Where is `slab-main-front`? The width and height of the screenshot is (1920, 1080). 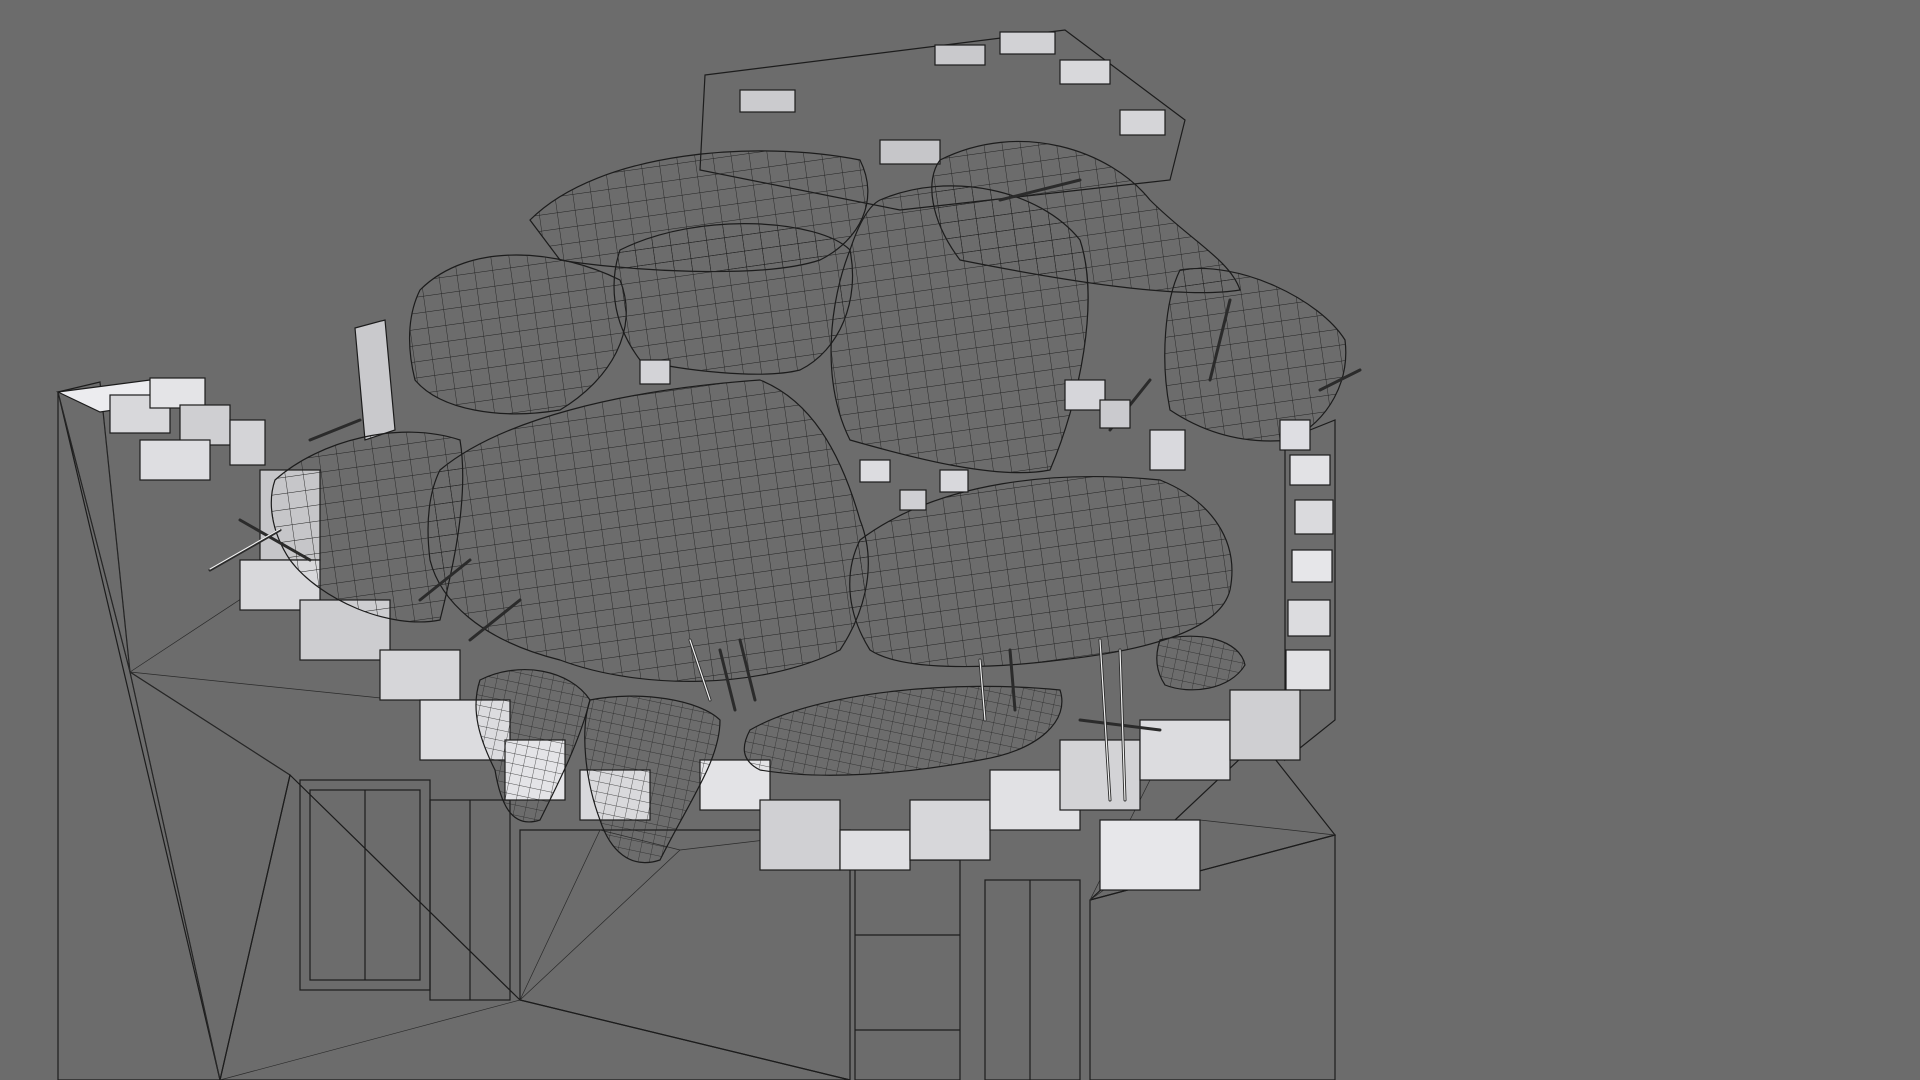
slab-main-front is located at coordinates (648, 530).